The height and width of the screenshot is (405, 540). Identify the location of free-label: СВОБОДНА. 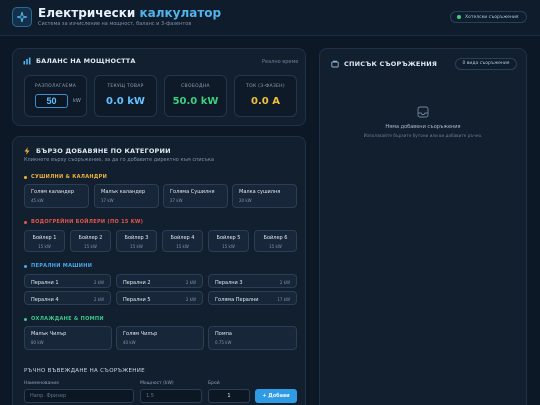
(195, 86).